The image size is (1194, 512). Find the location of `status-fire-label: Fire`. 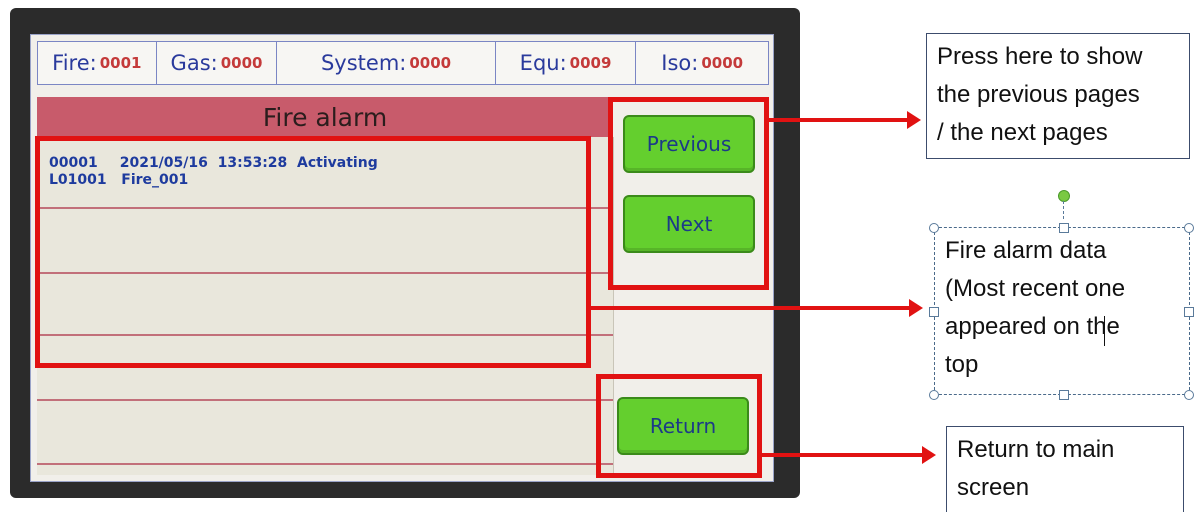

status-fire-label: Fire is located at coordinates (71, 63).